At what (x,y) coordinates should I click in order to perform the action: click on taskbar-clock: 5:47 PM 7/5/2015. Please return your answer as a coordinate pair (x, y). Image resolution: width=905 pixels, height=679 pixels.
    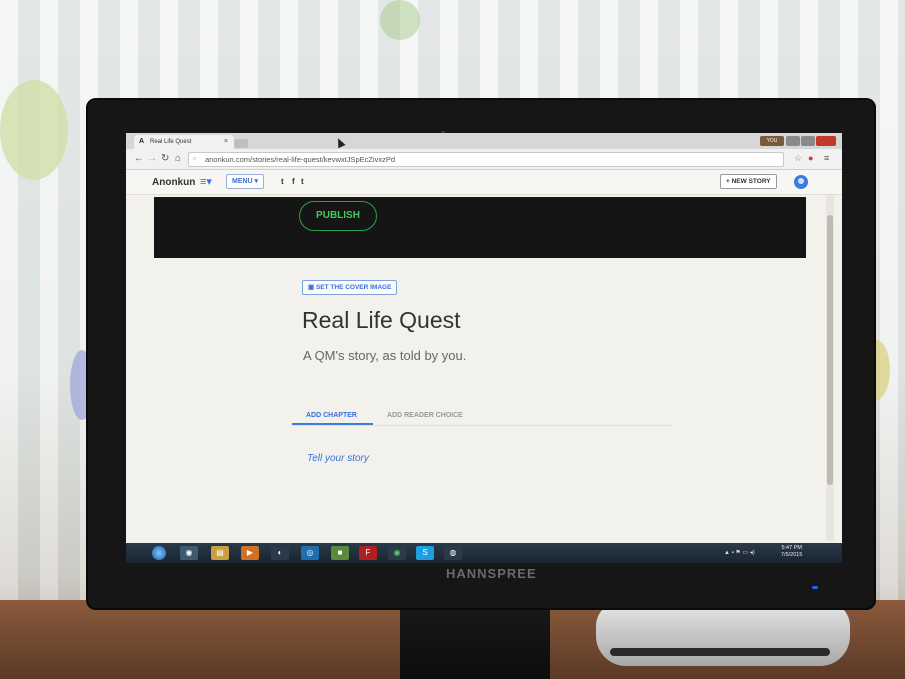
    Looking at the image, I should click on (791, 552).